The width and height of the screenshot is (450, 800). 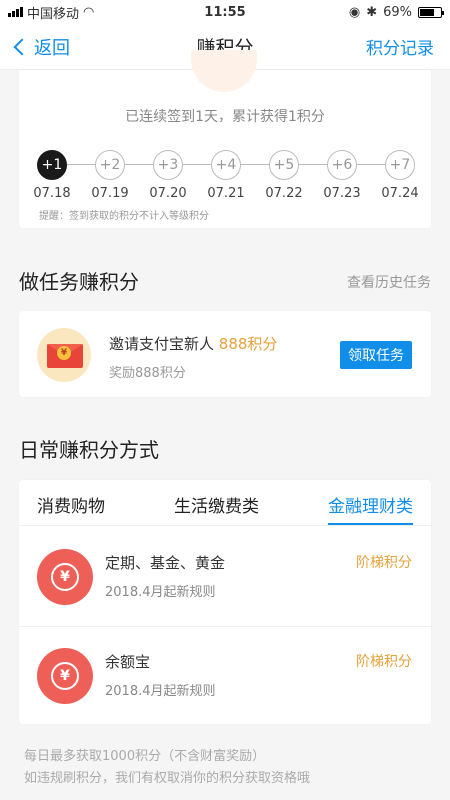 What do you see at coordinates (52, 48) in the screenshot?
I see `back-label: 返回` at bounding box center [52, 48].